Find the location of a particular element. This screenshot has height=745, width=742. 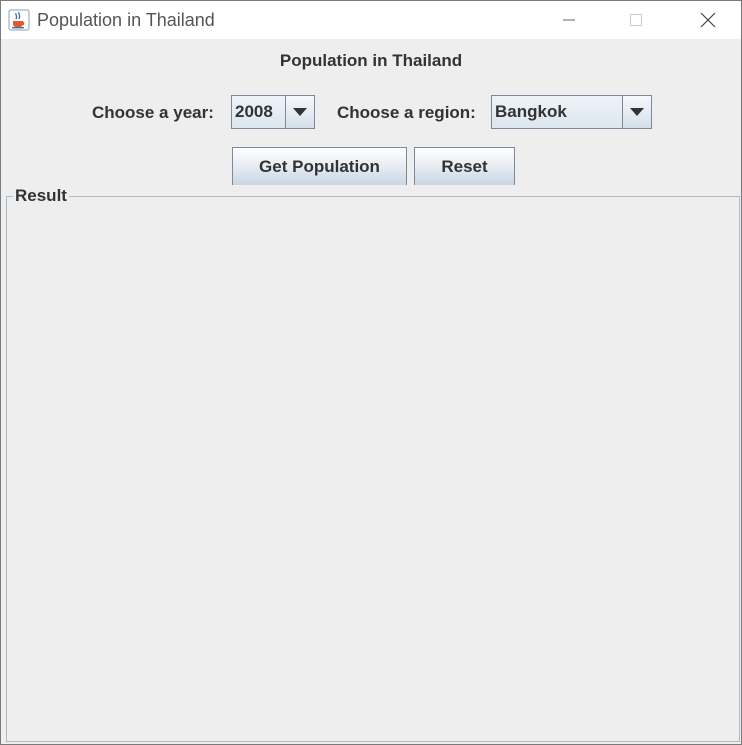

region-selected-value: Bangkok is located at coordinates (557, 112).